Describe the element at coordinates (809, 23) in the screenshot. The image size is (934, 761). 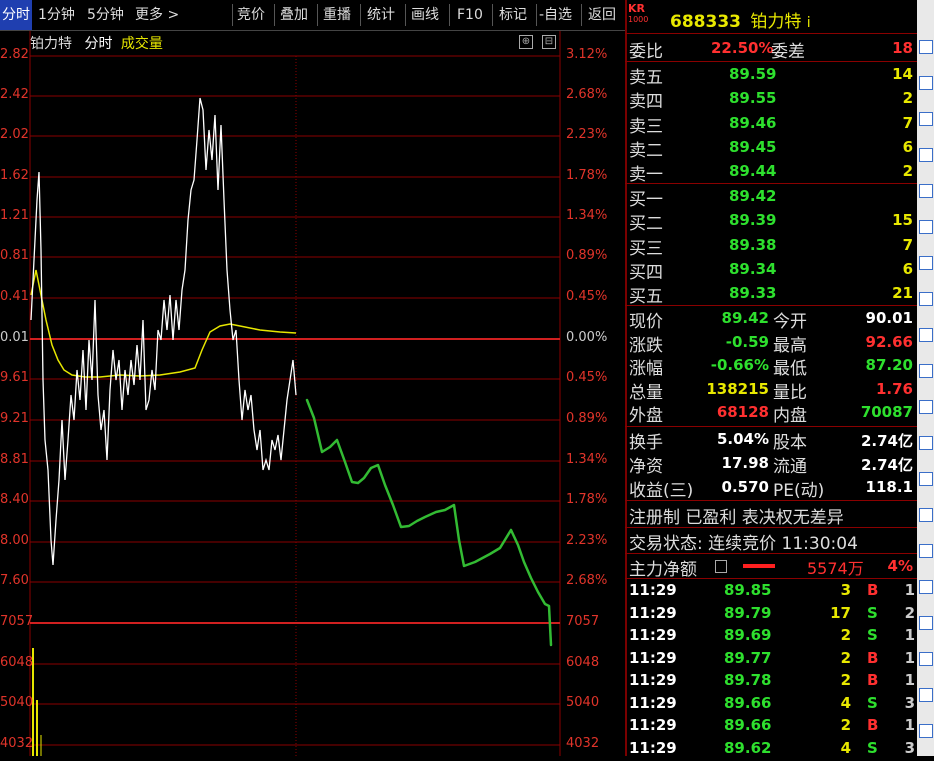
I see `stock-info-icon: i` at that location.